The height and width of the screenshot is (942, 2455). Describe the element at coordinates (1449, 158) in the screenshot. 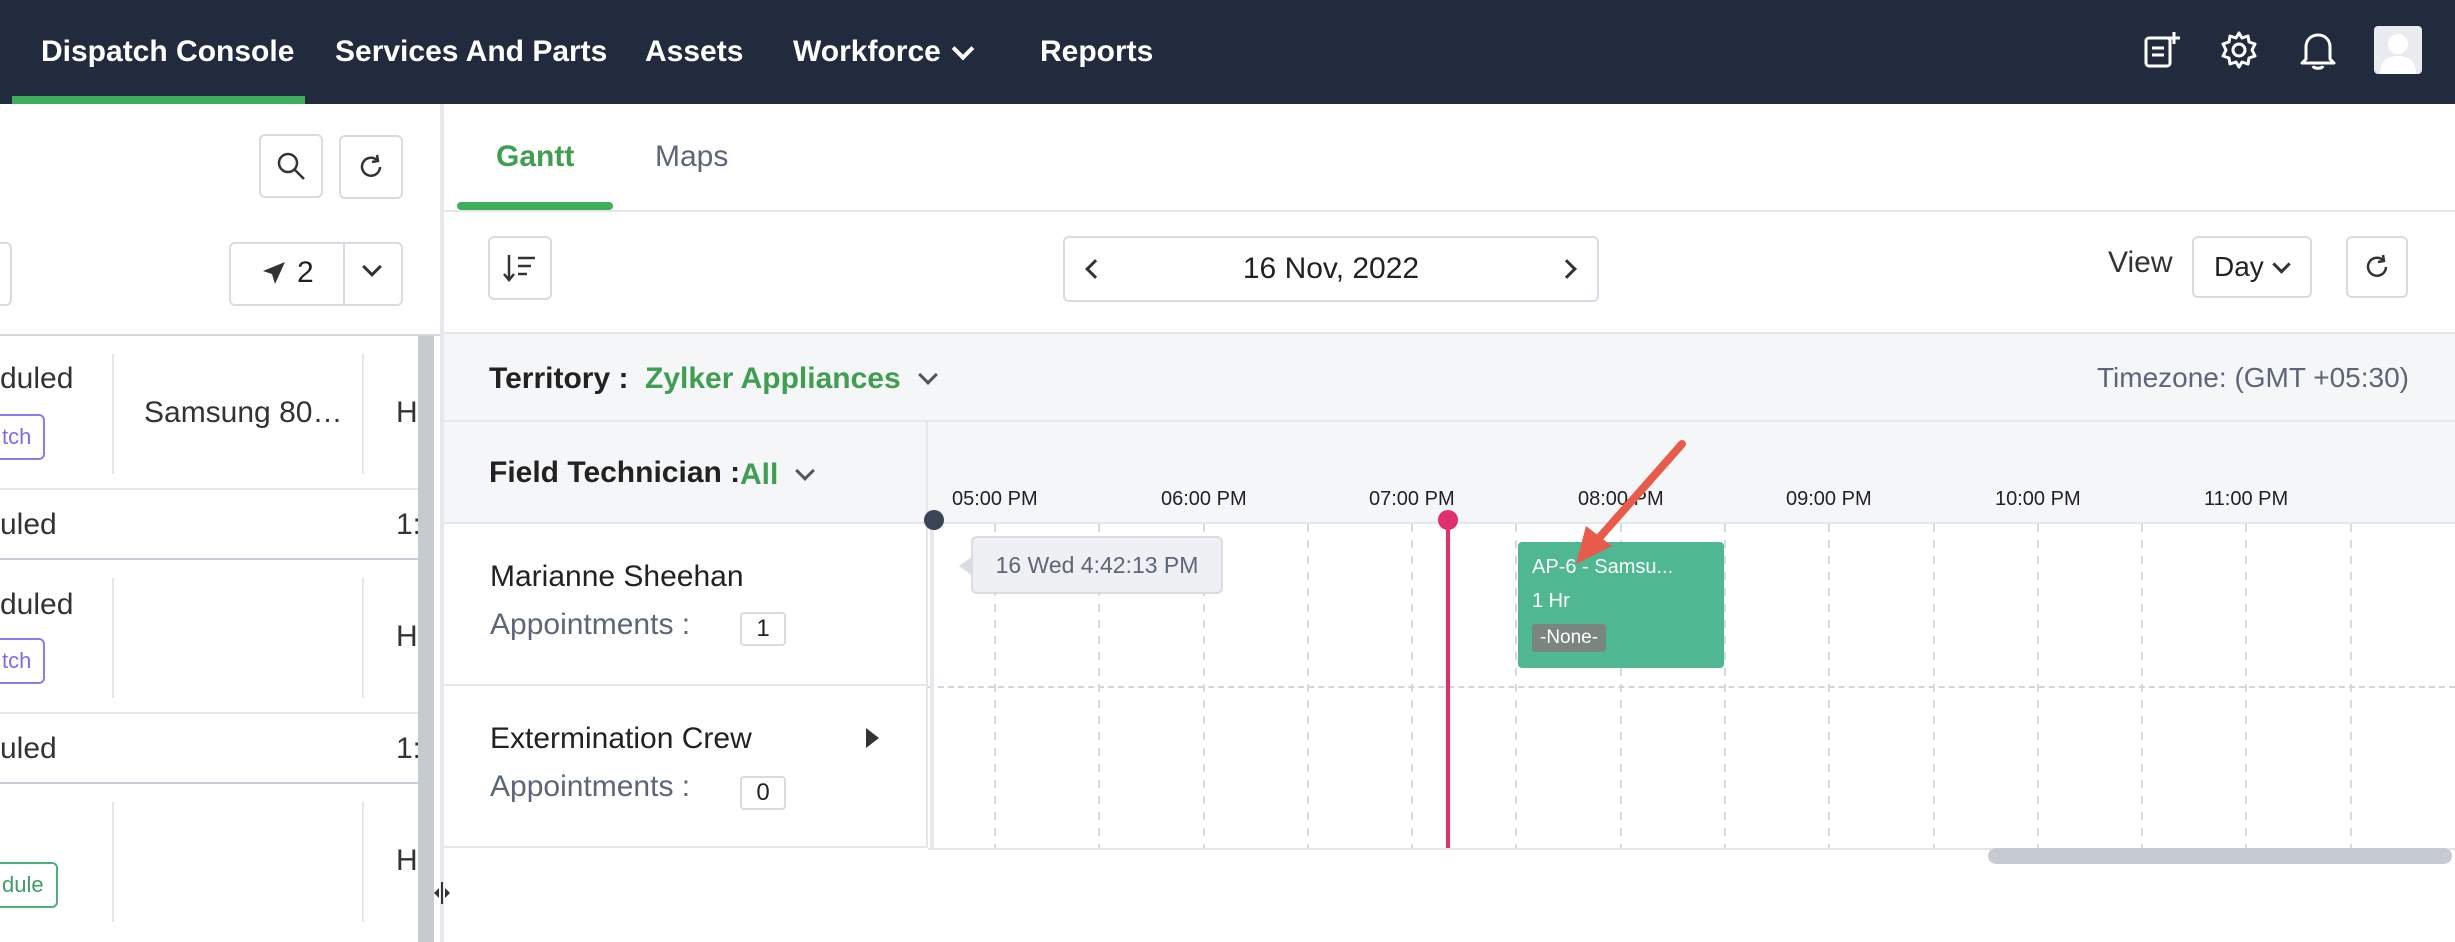

I see `view-tabs: Gantt Maps` at that location.